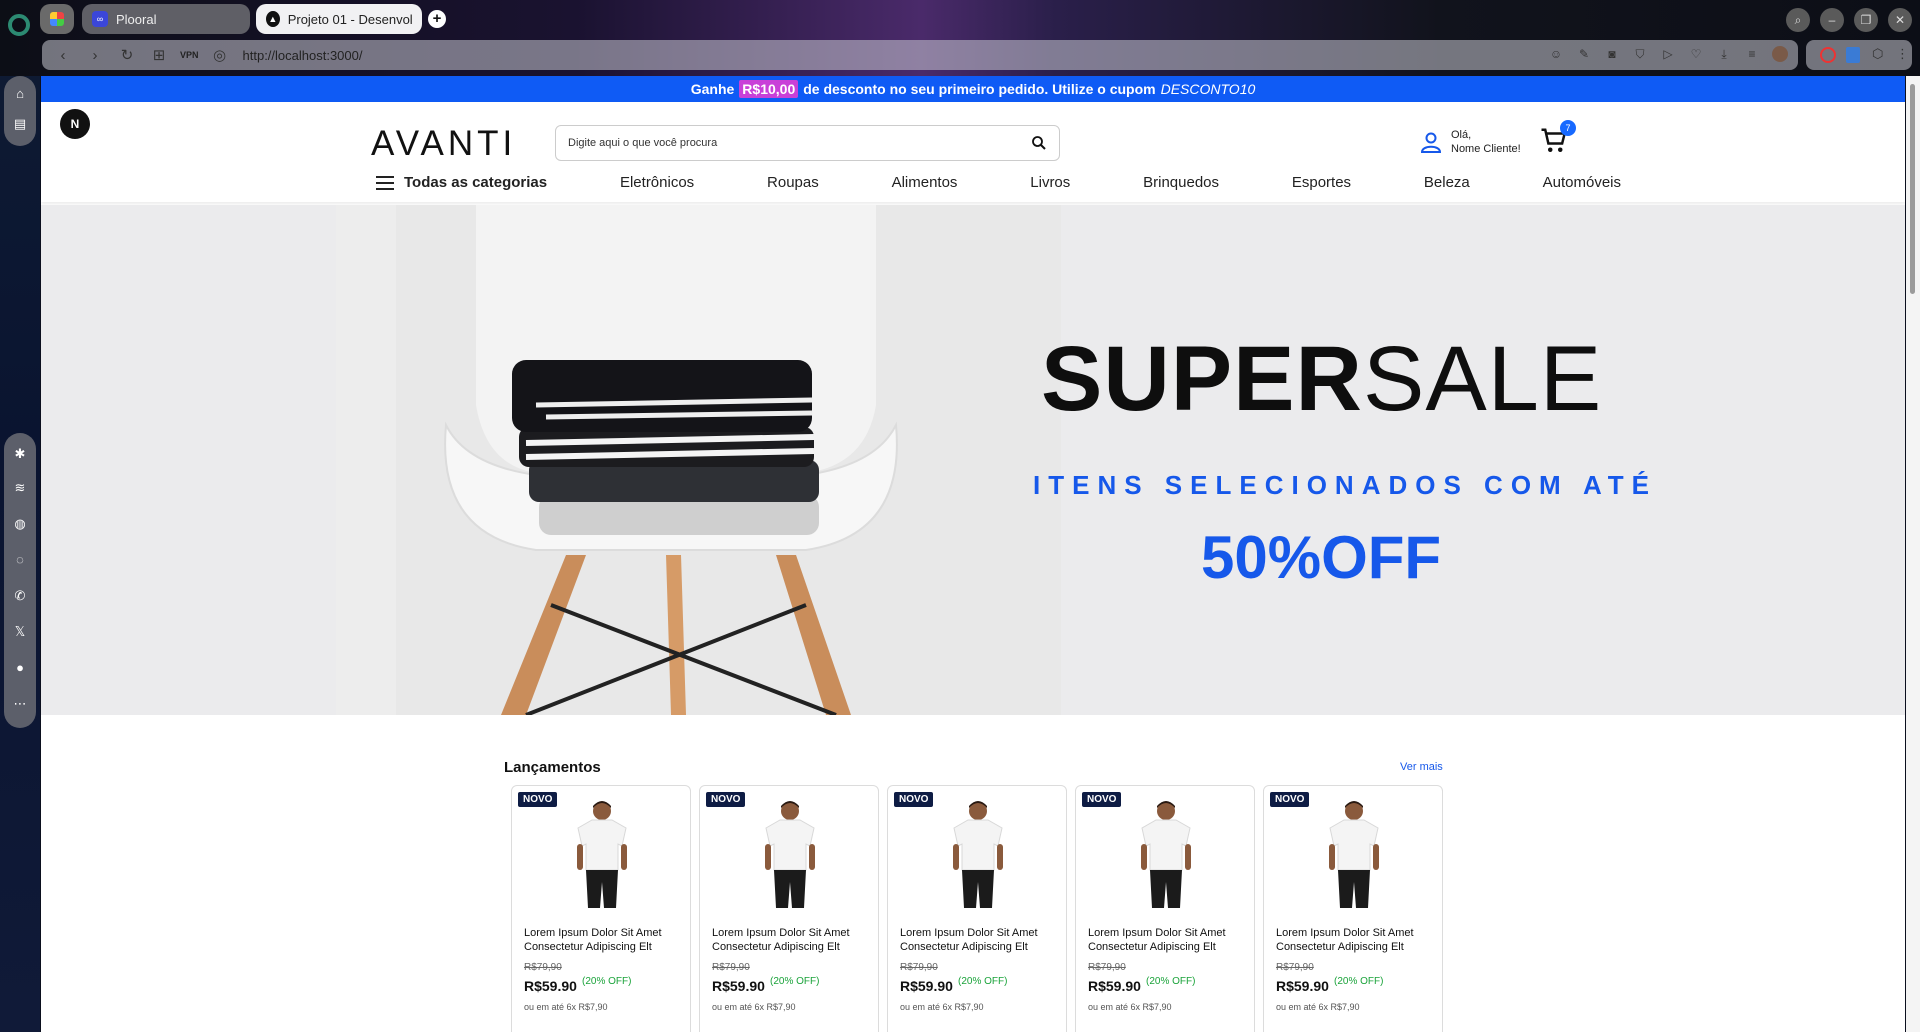 The height and width of the screenshot is (1032, 1920). I want to click on forward-icon: ›, so click(95, 55).